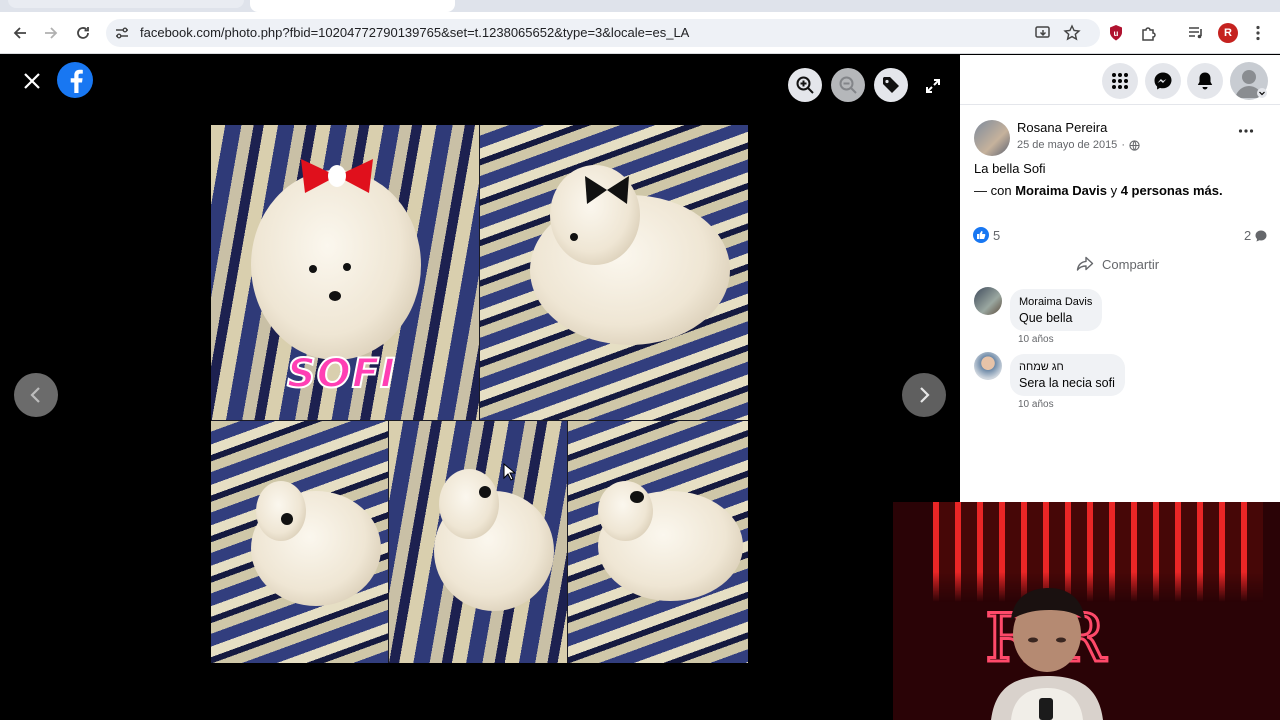 This screenshot has height=720, width=1280. I want to click on media-controls-icon, so click(1196, 33).